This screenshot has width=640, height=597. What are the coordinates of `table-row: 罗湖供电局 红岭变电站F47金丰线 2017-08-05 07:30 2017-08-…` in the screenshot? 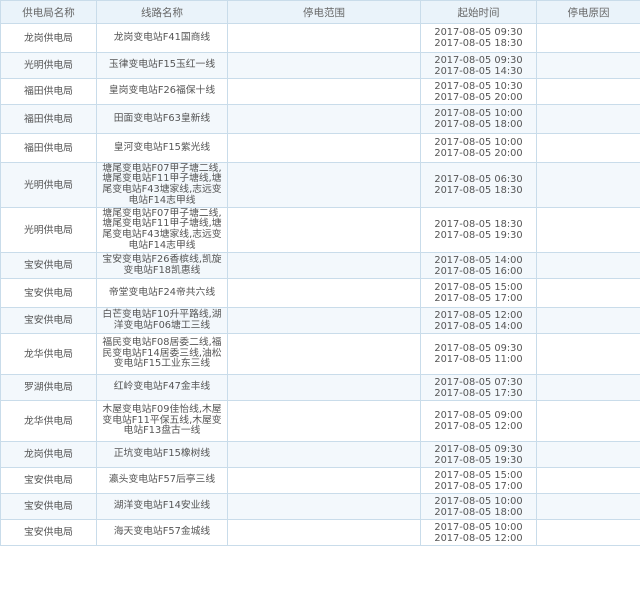 It's located at (320, 387).